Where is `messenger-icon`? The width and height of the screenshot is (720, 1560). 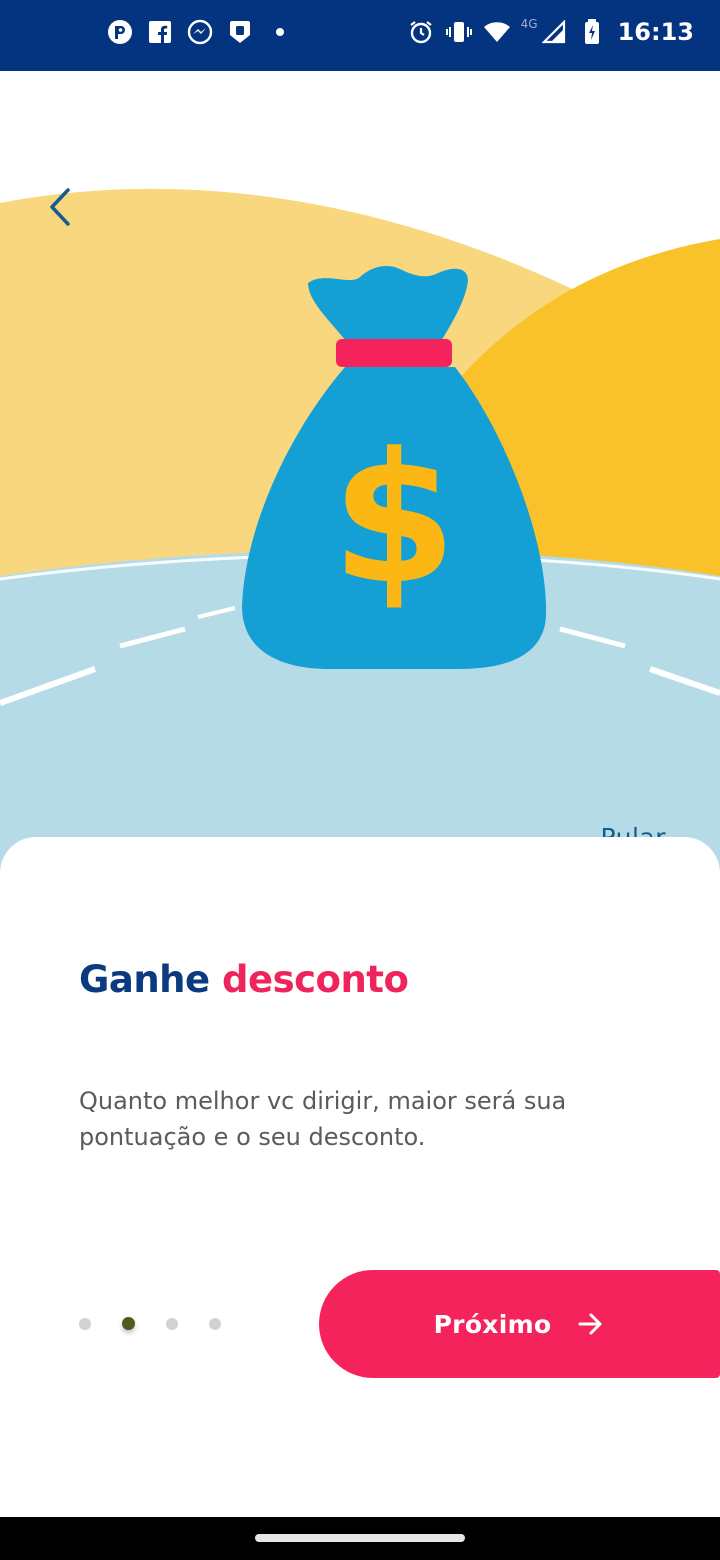
messenger-icon is located at coordinates (200, 32).